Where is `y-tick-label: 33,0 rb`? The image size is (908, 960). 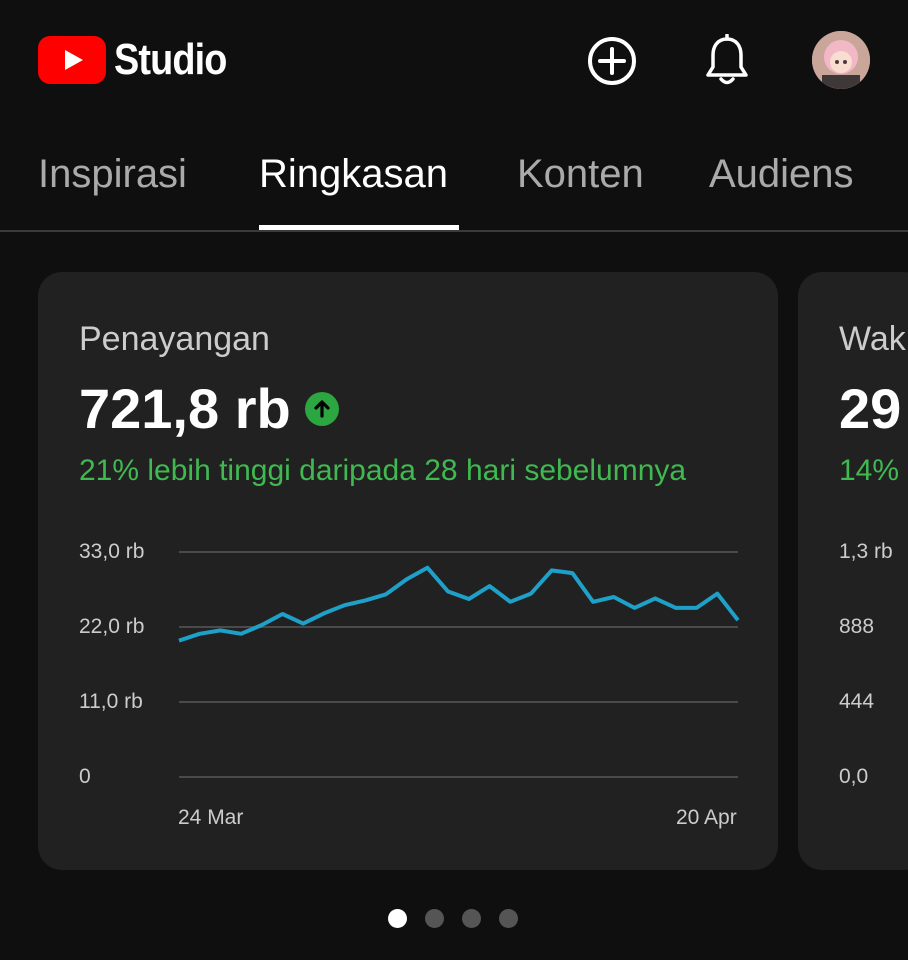
y-tick-label: 33,0 rb is located at coordinates (112, 551).